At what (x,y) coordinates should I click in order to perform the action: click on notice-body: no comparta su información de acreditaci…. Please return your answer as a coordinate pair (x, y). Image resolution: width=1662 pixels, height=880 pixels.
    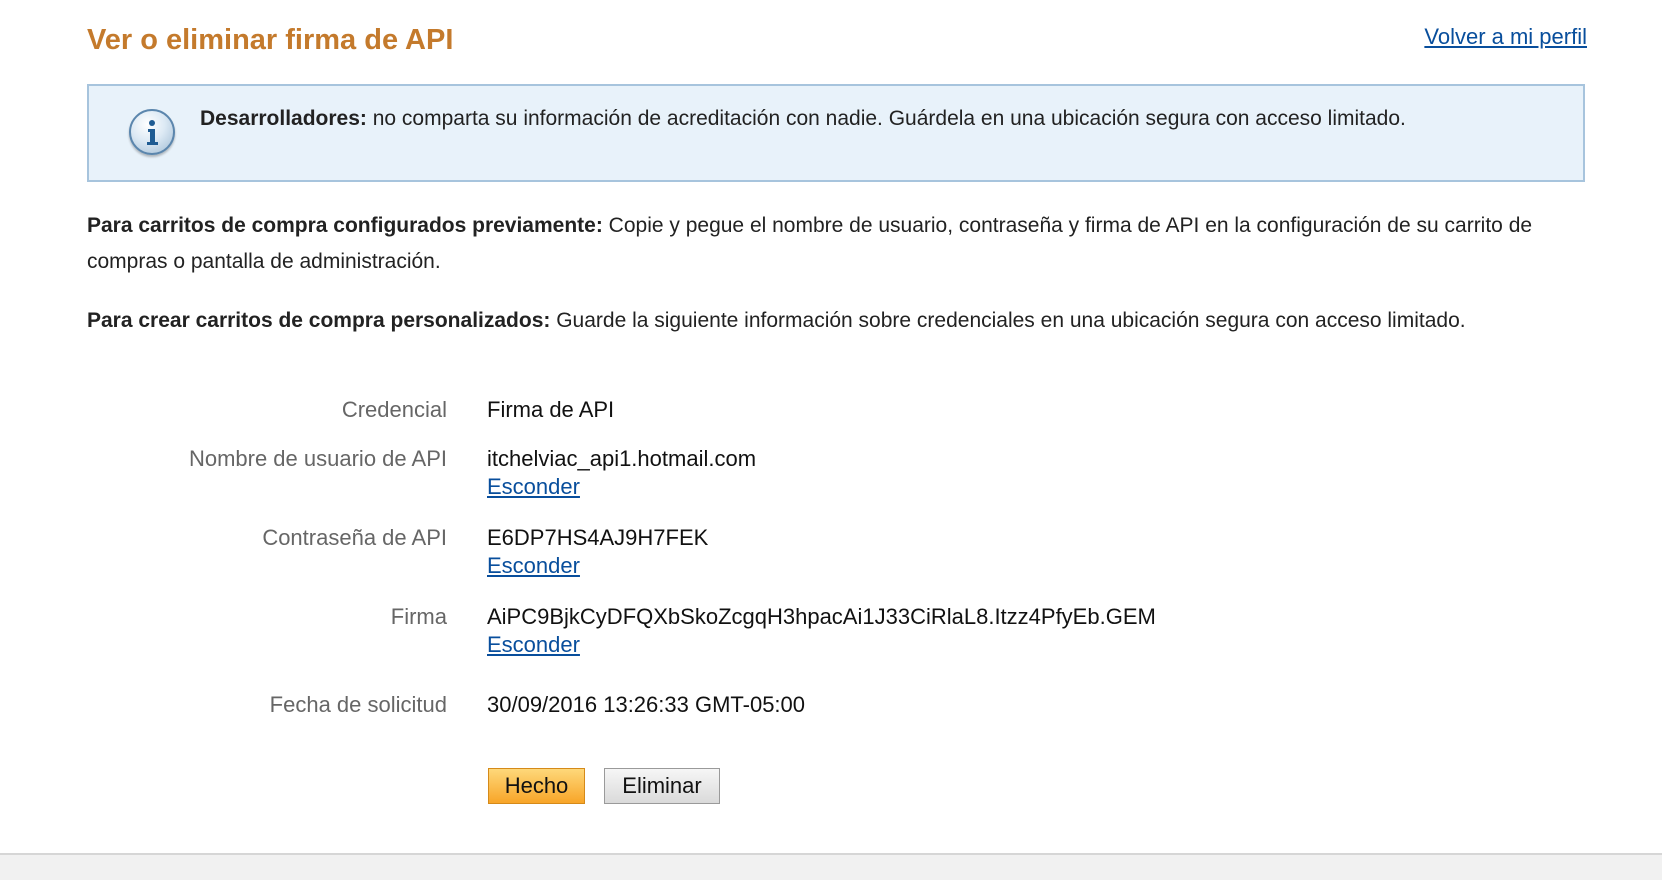
    Looking at the image, I should click on (886, 118).